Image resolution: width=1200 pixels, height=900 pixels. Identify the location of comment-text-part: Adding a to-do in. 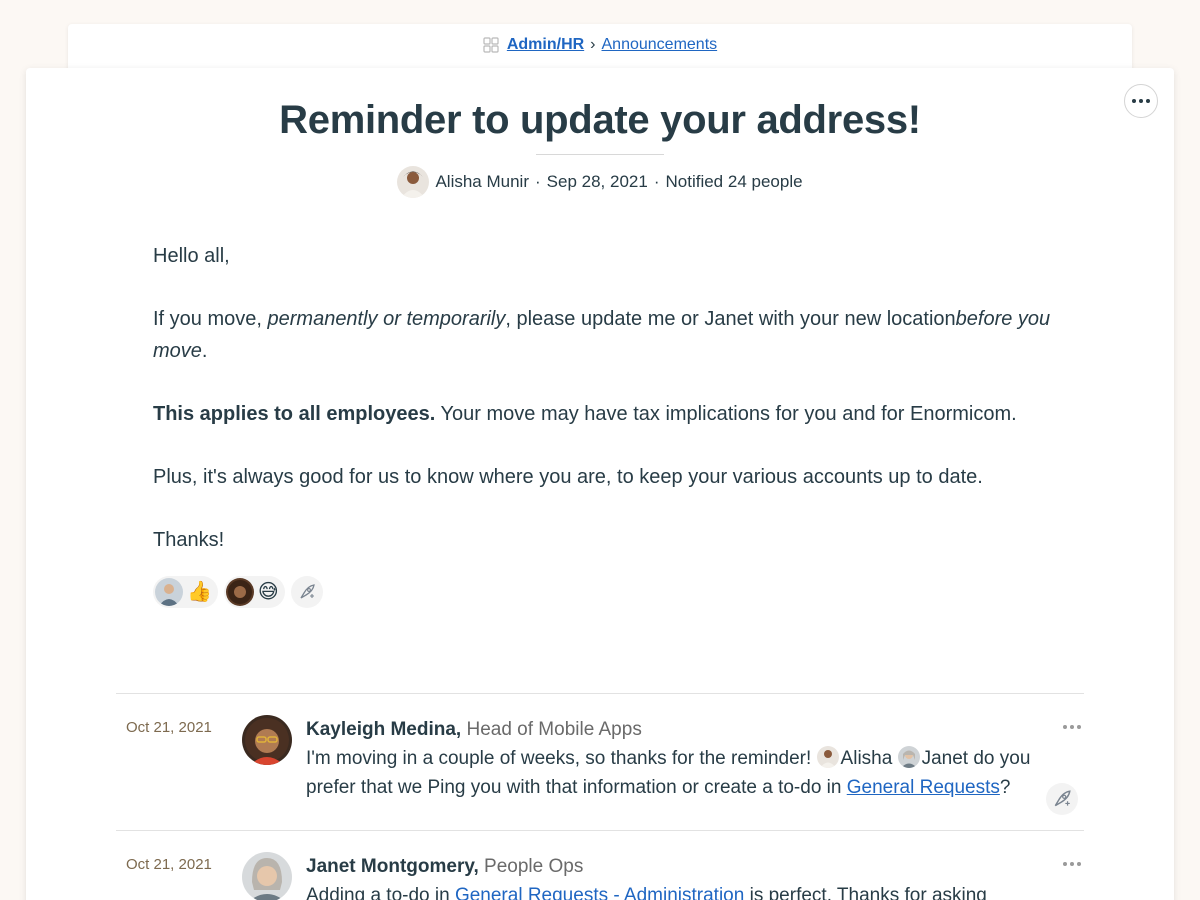
(380, 892).